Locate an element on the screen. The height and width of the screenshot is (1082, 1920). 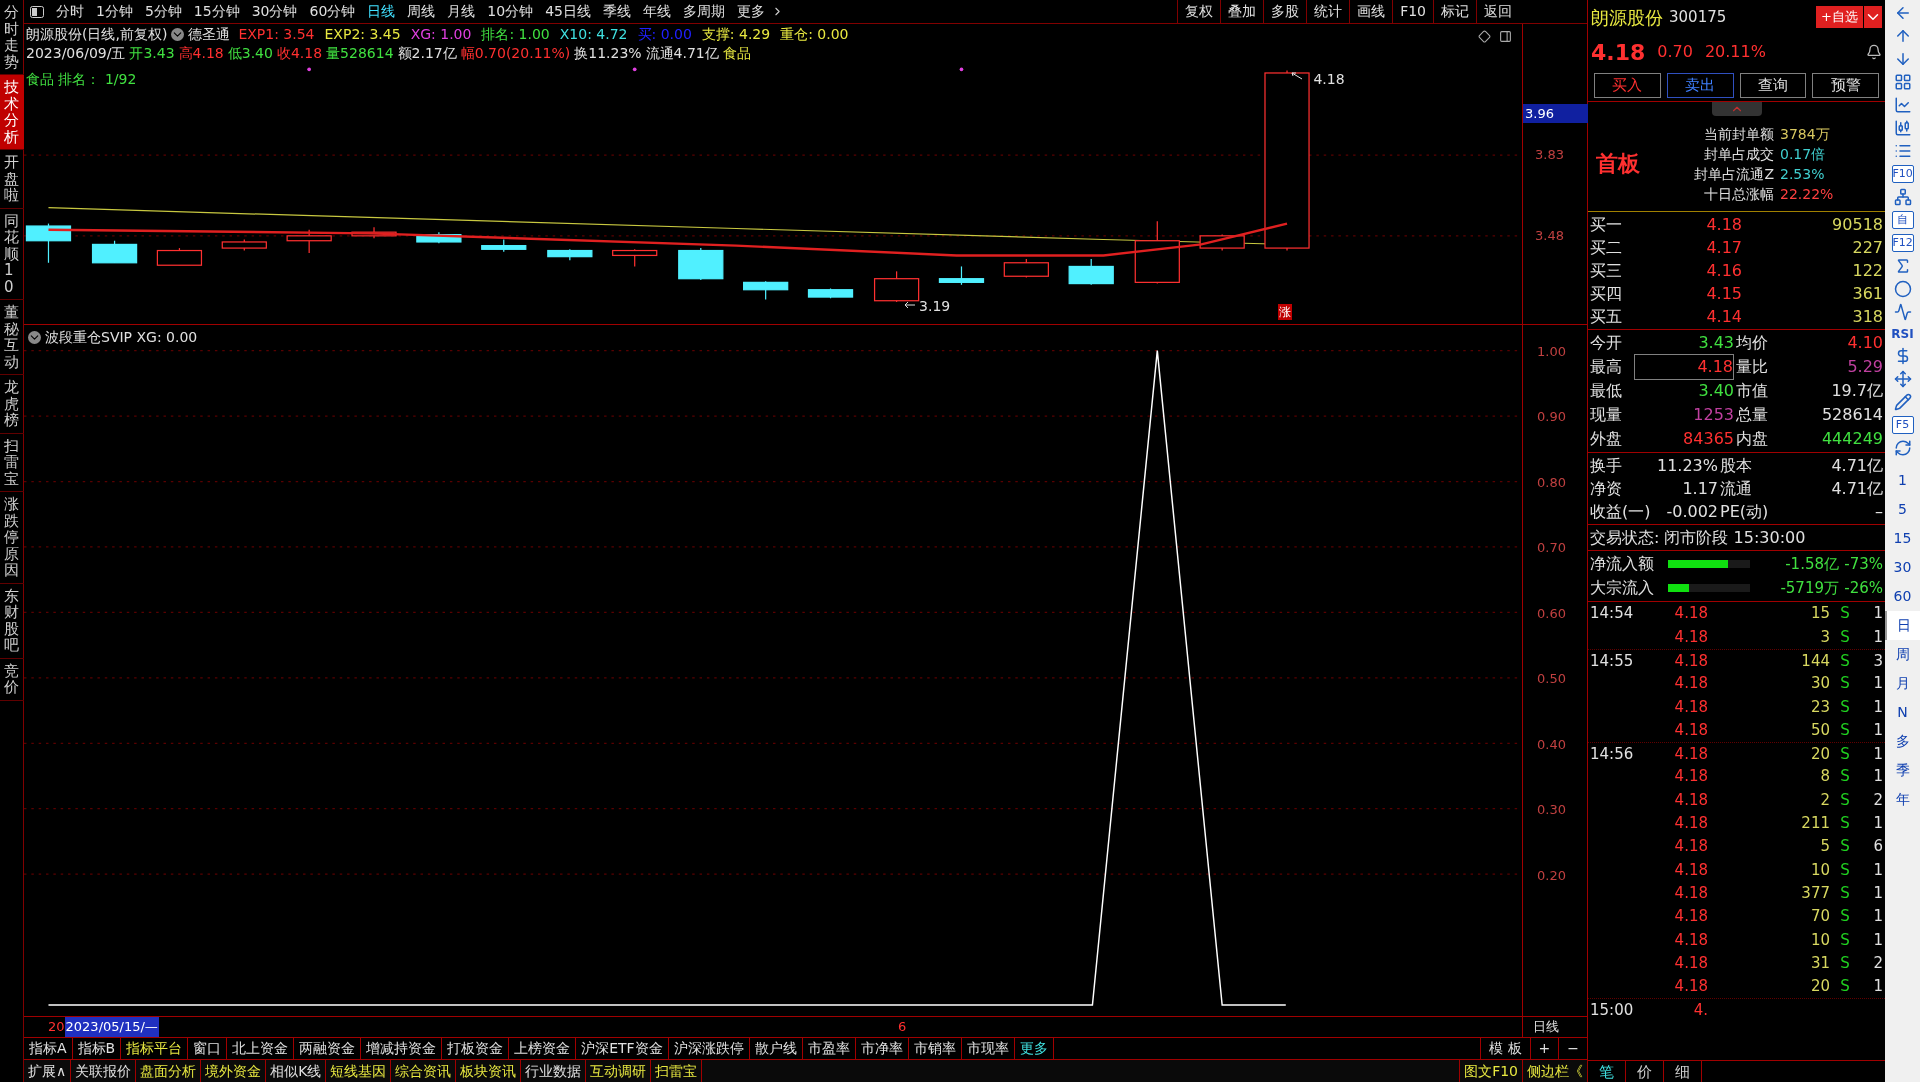
indicator-tab: 更多 is located at coordinates (1034, 1048).